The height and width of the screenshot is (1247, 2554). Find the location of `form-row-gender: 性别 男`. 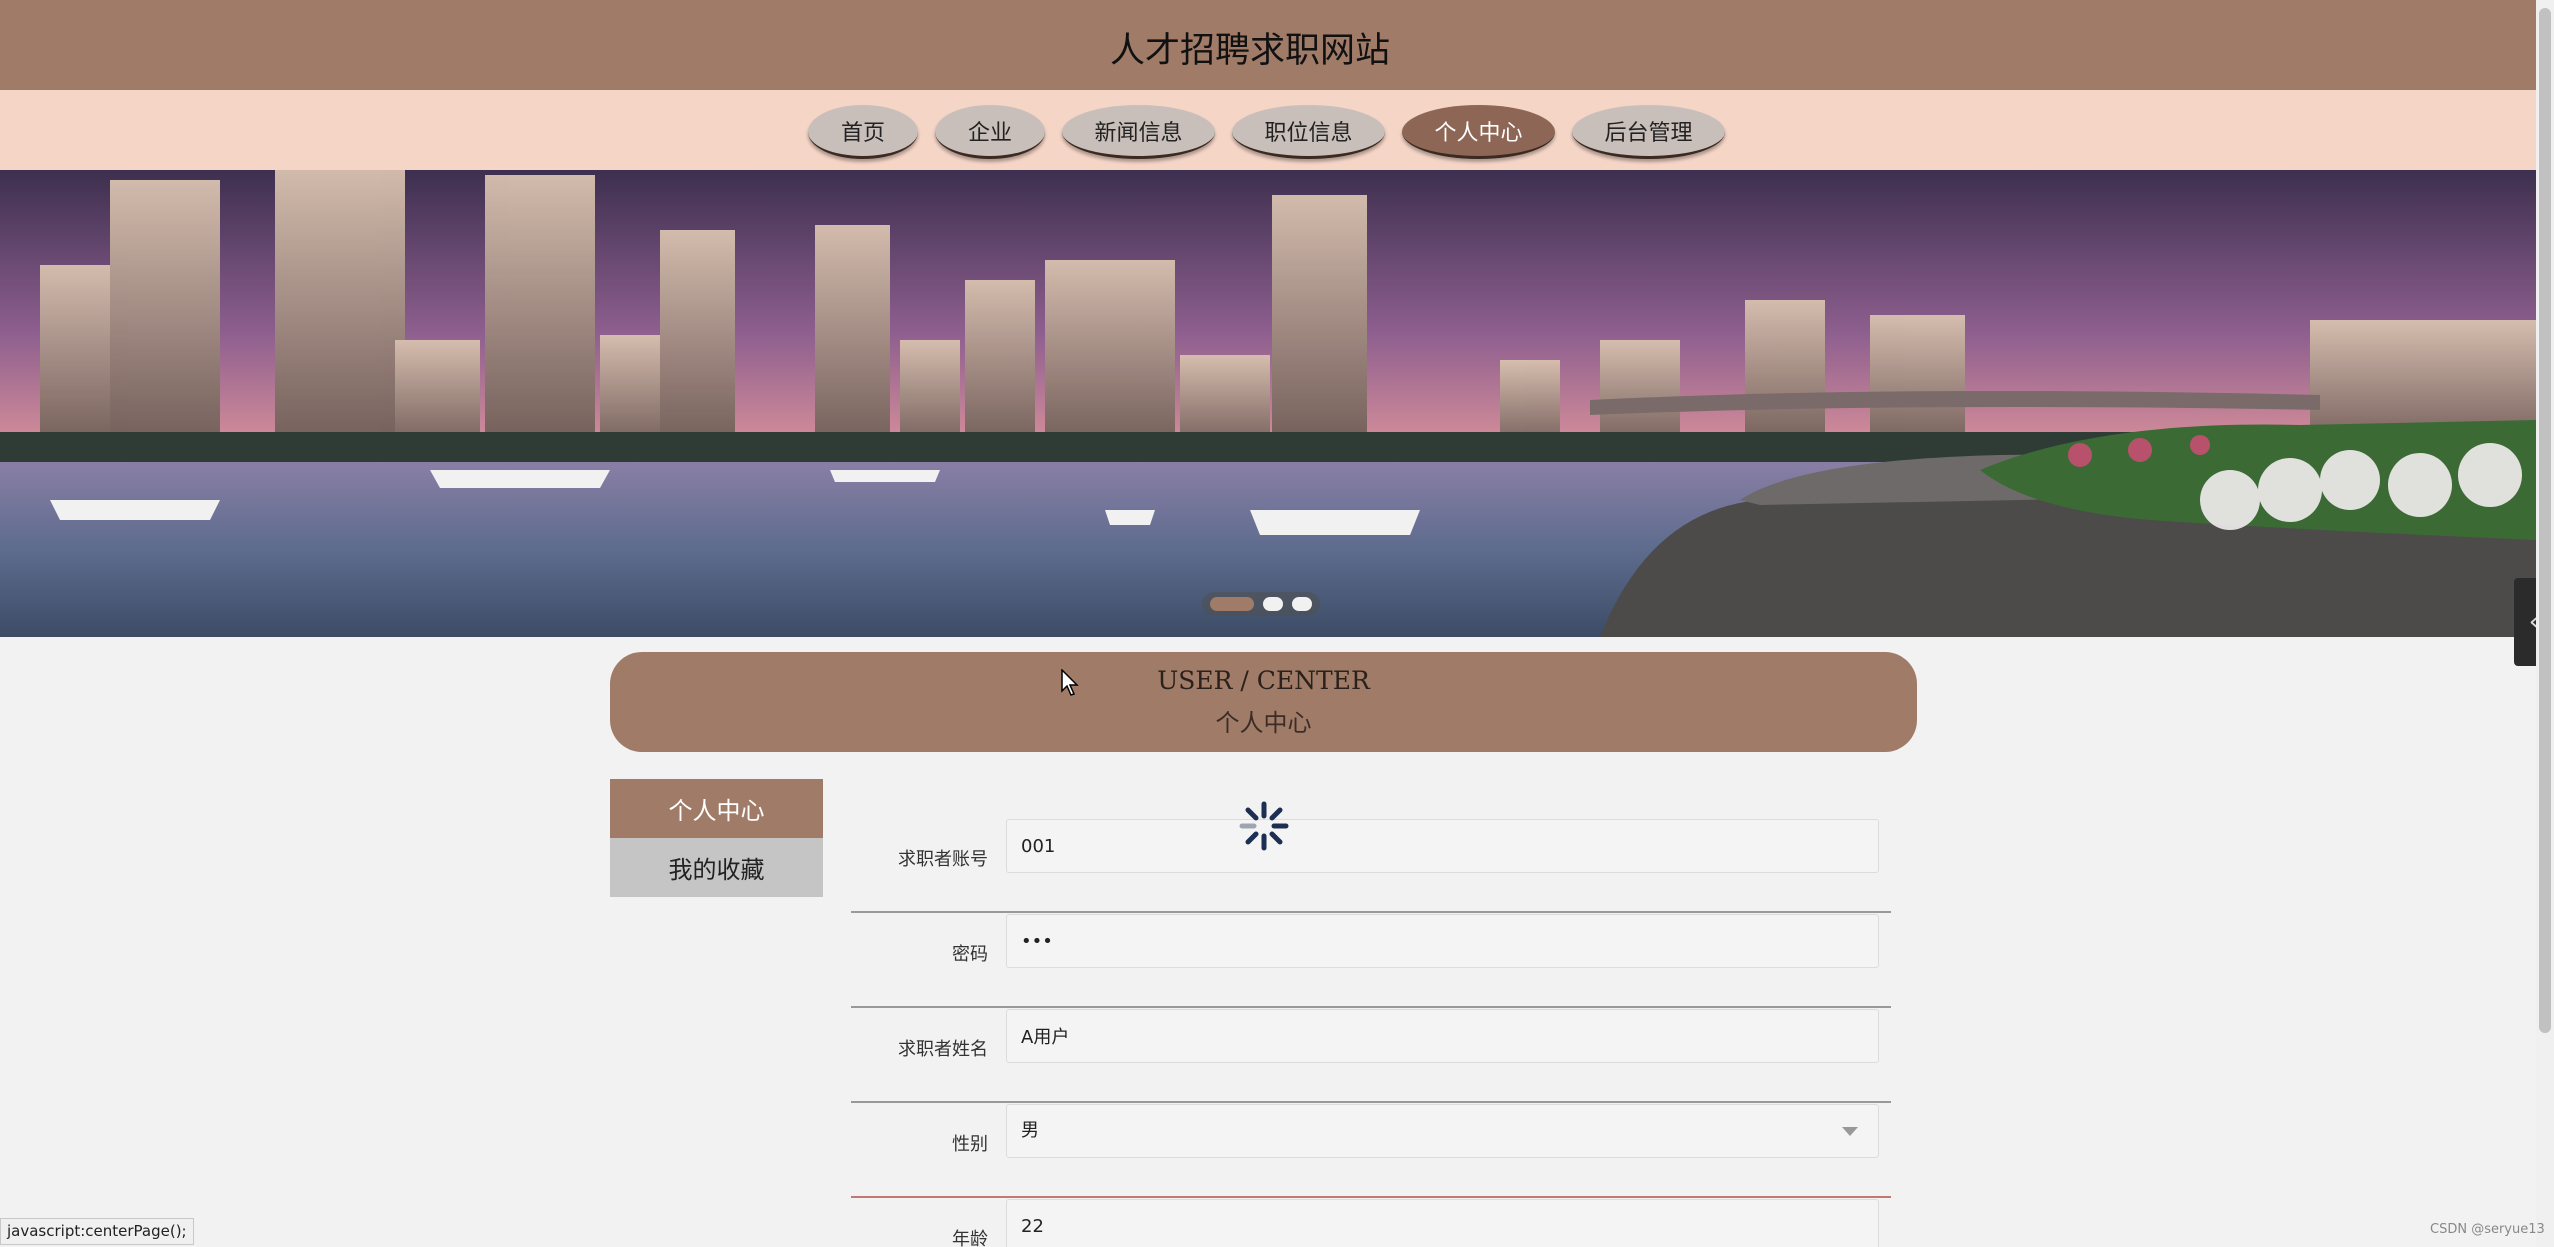

form-row-gender: 性别 男 is located at coordinates (1371, 1150).